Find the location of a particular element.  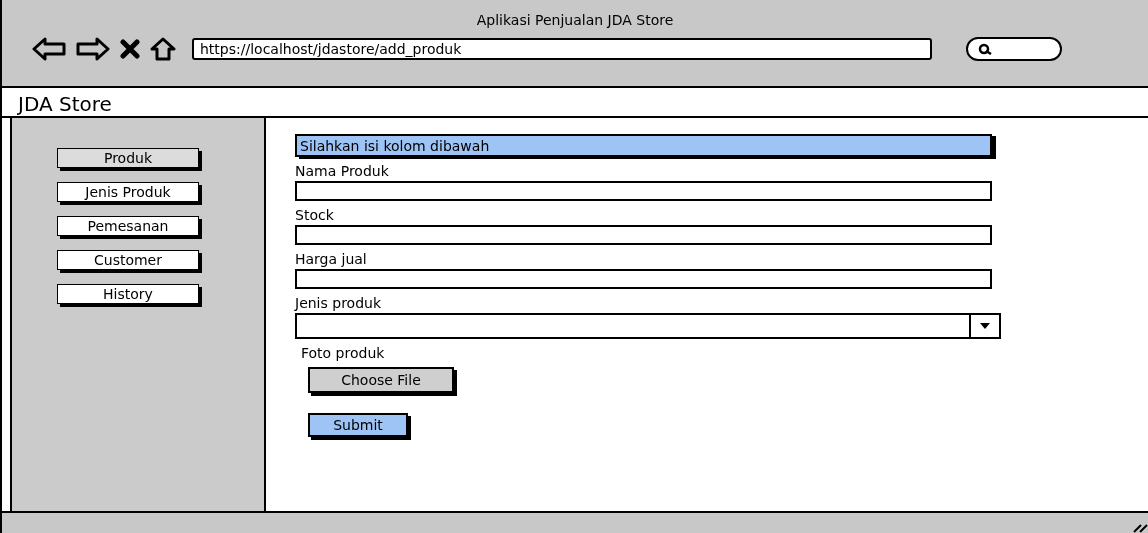

sidebar-item: History is located at coordinates (128, 294).